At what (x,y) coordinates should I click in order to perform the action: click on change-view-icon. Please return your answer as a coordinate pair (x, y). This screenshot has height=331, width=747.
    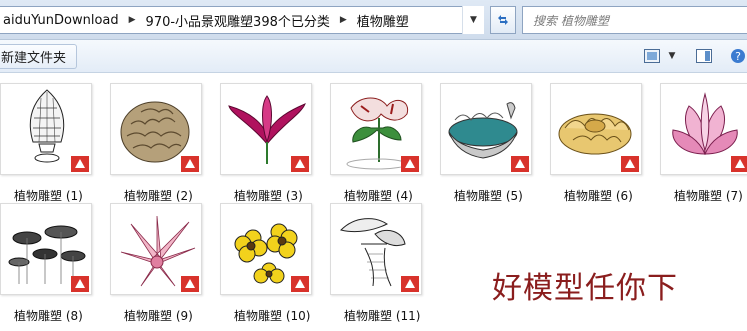
    Looking at the image, I should click on (652, 56).